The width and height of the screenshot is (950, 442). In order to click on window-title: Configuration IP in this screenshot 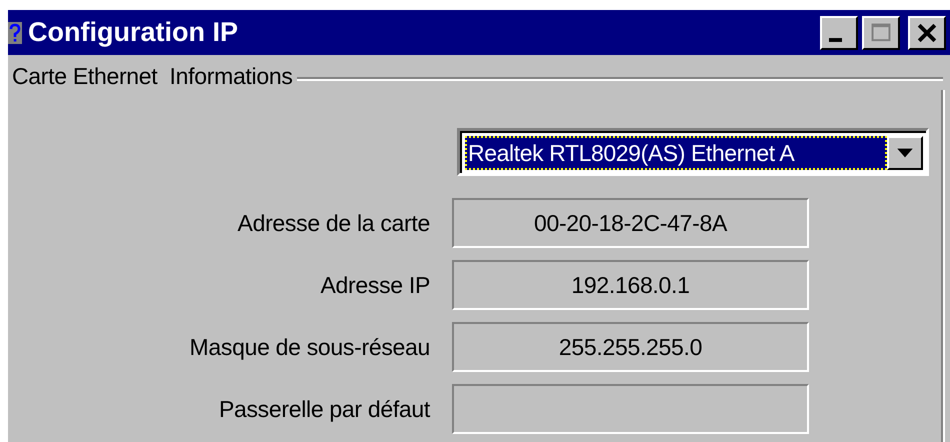, I will do `click(133, 32)`.